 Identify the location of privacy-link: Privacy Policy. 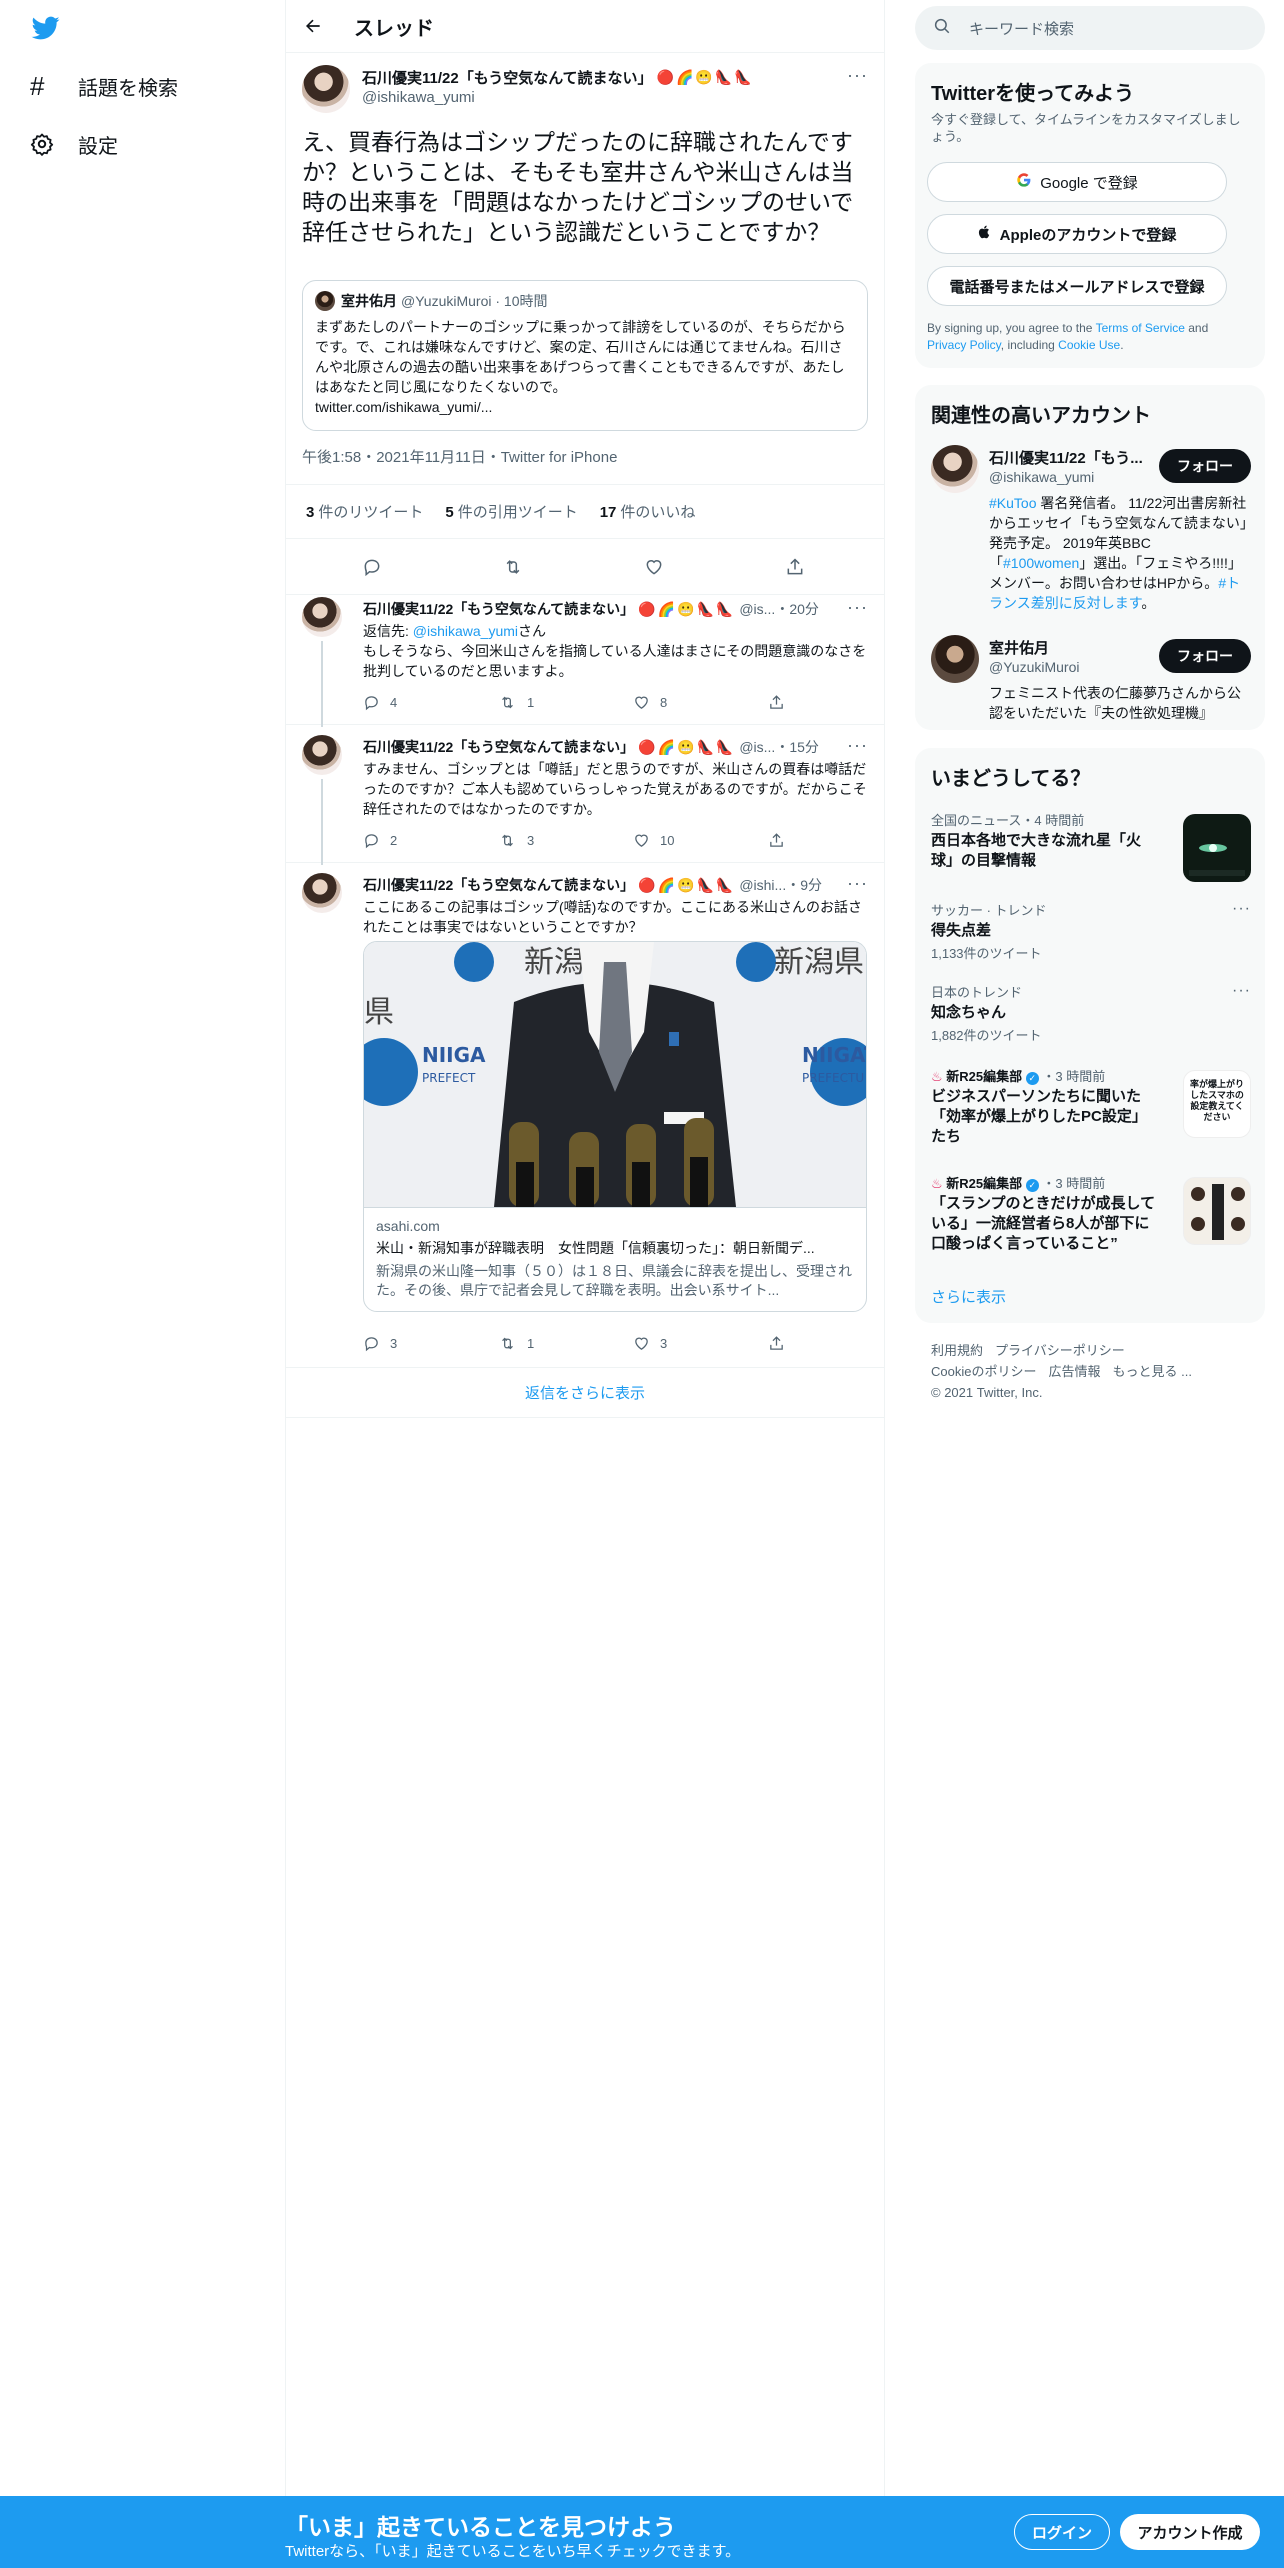
(964, 345).